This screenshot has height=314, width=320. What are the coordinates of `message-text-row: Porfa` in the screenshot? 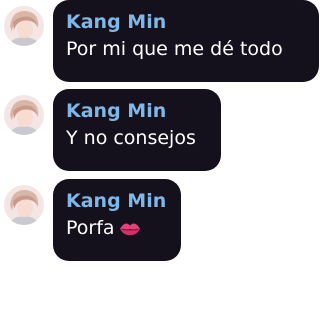 It's located at (117, 229).